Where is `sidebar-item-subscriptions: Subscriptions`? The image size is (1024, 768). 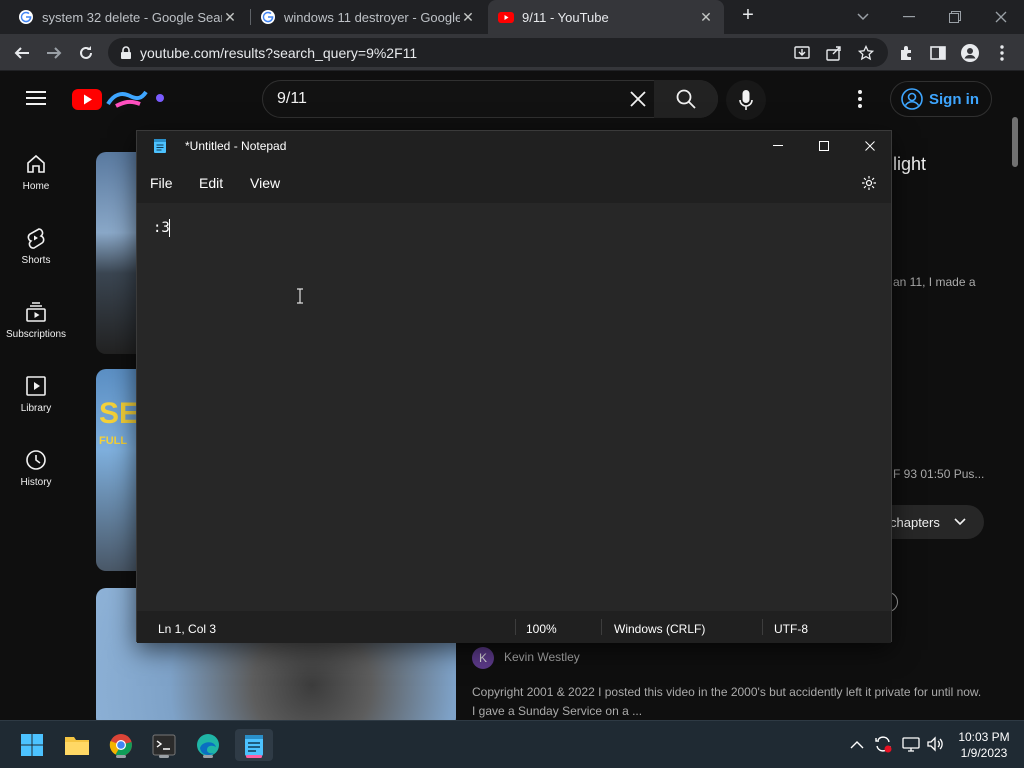
sidebar-item-subscriptions: Subscriptions is located at coordinates (36, 332).